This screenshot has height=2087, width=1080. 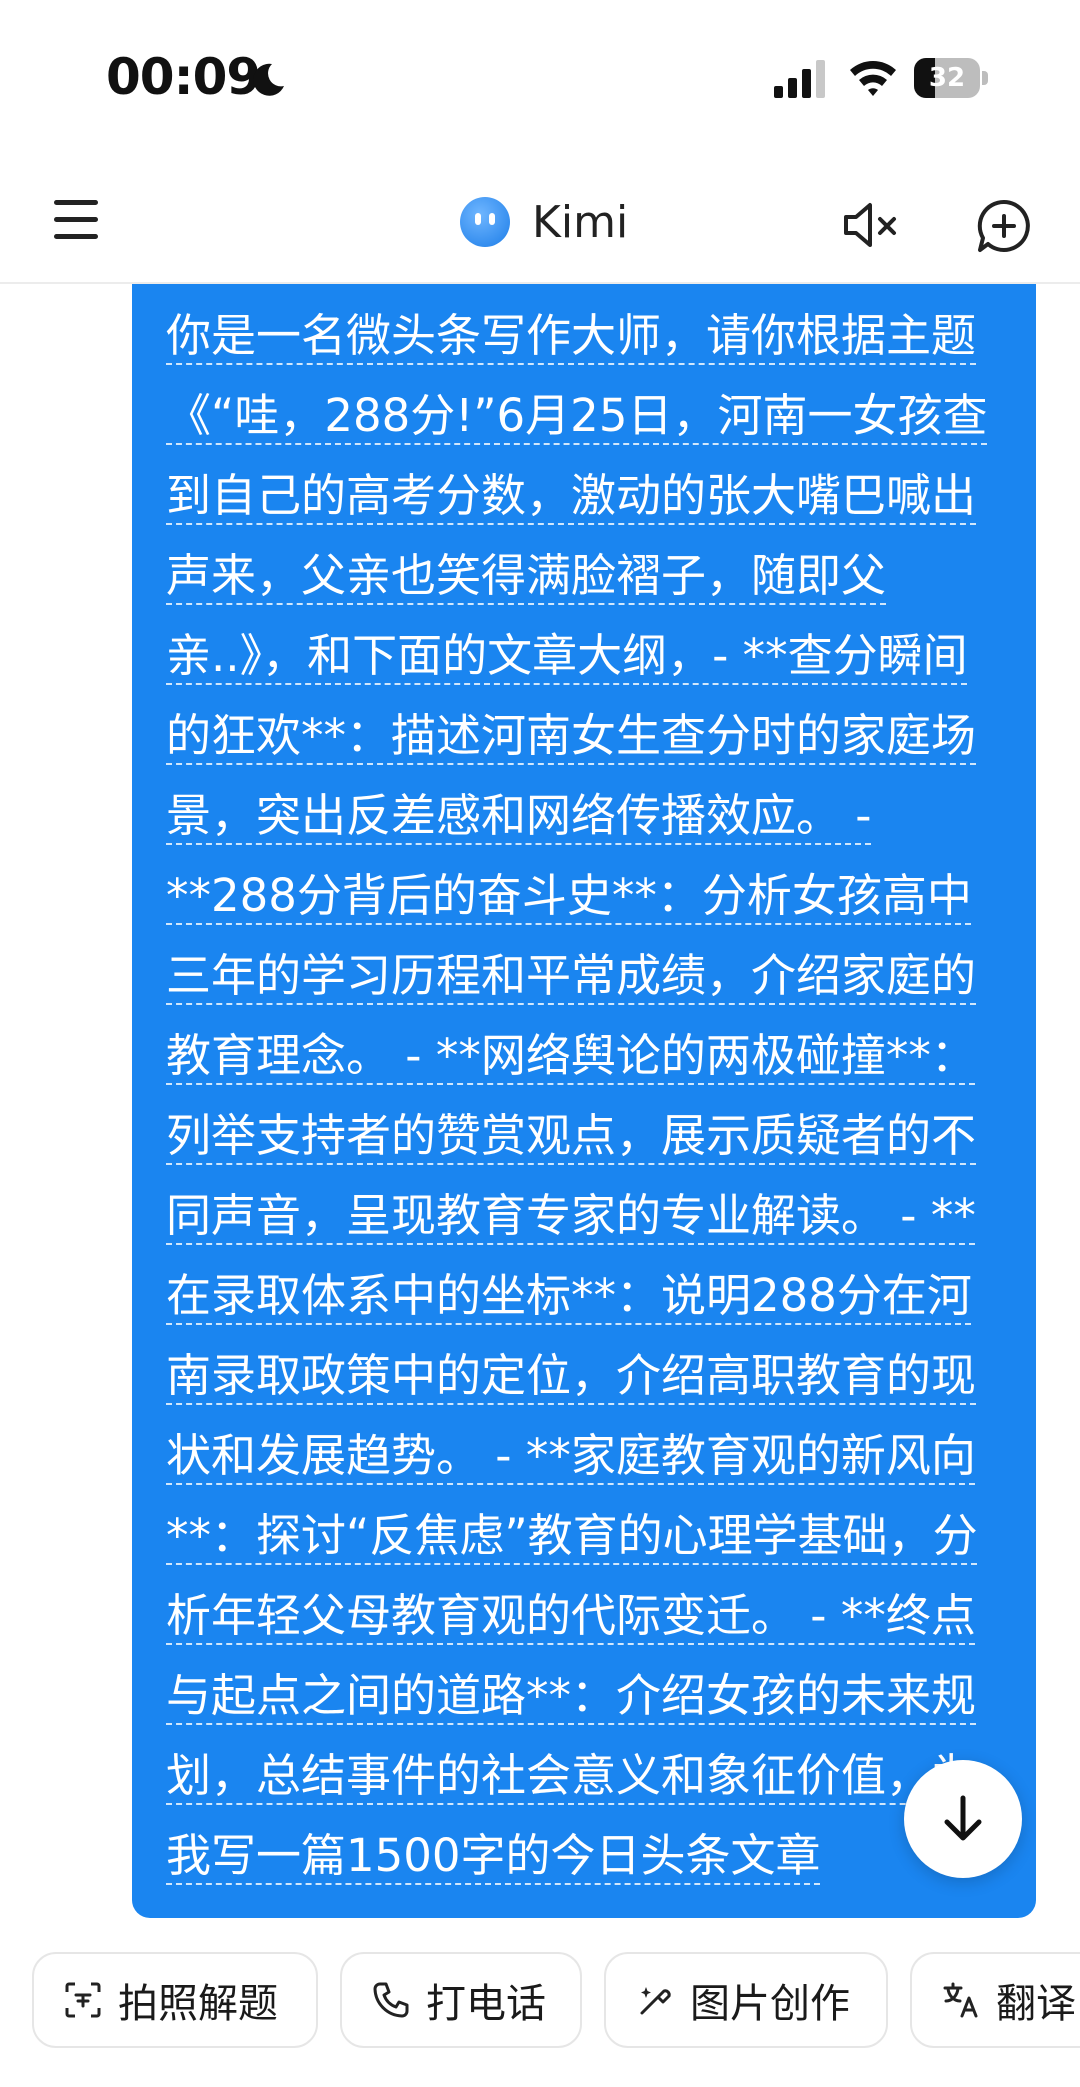 What do you see at coordinates (960, 2000) in the screenshot?
I see `translate-icon` at bounding box center [960, 2000].